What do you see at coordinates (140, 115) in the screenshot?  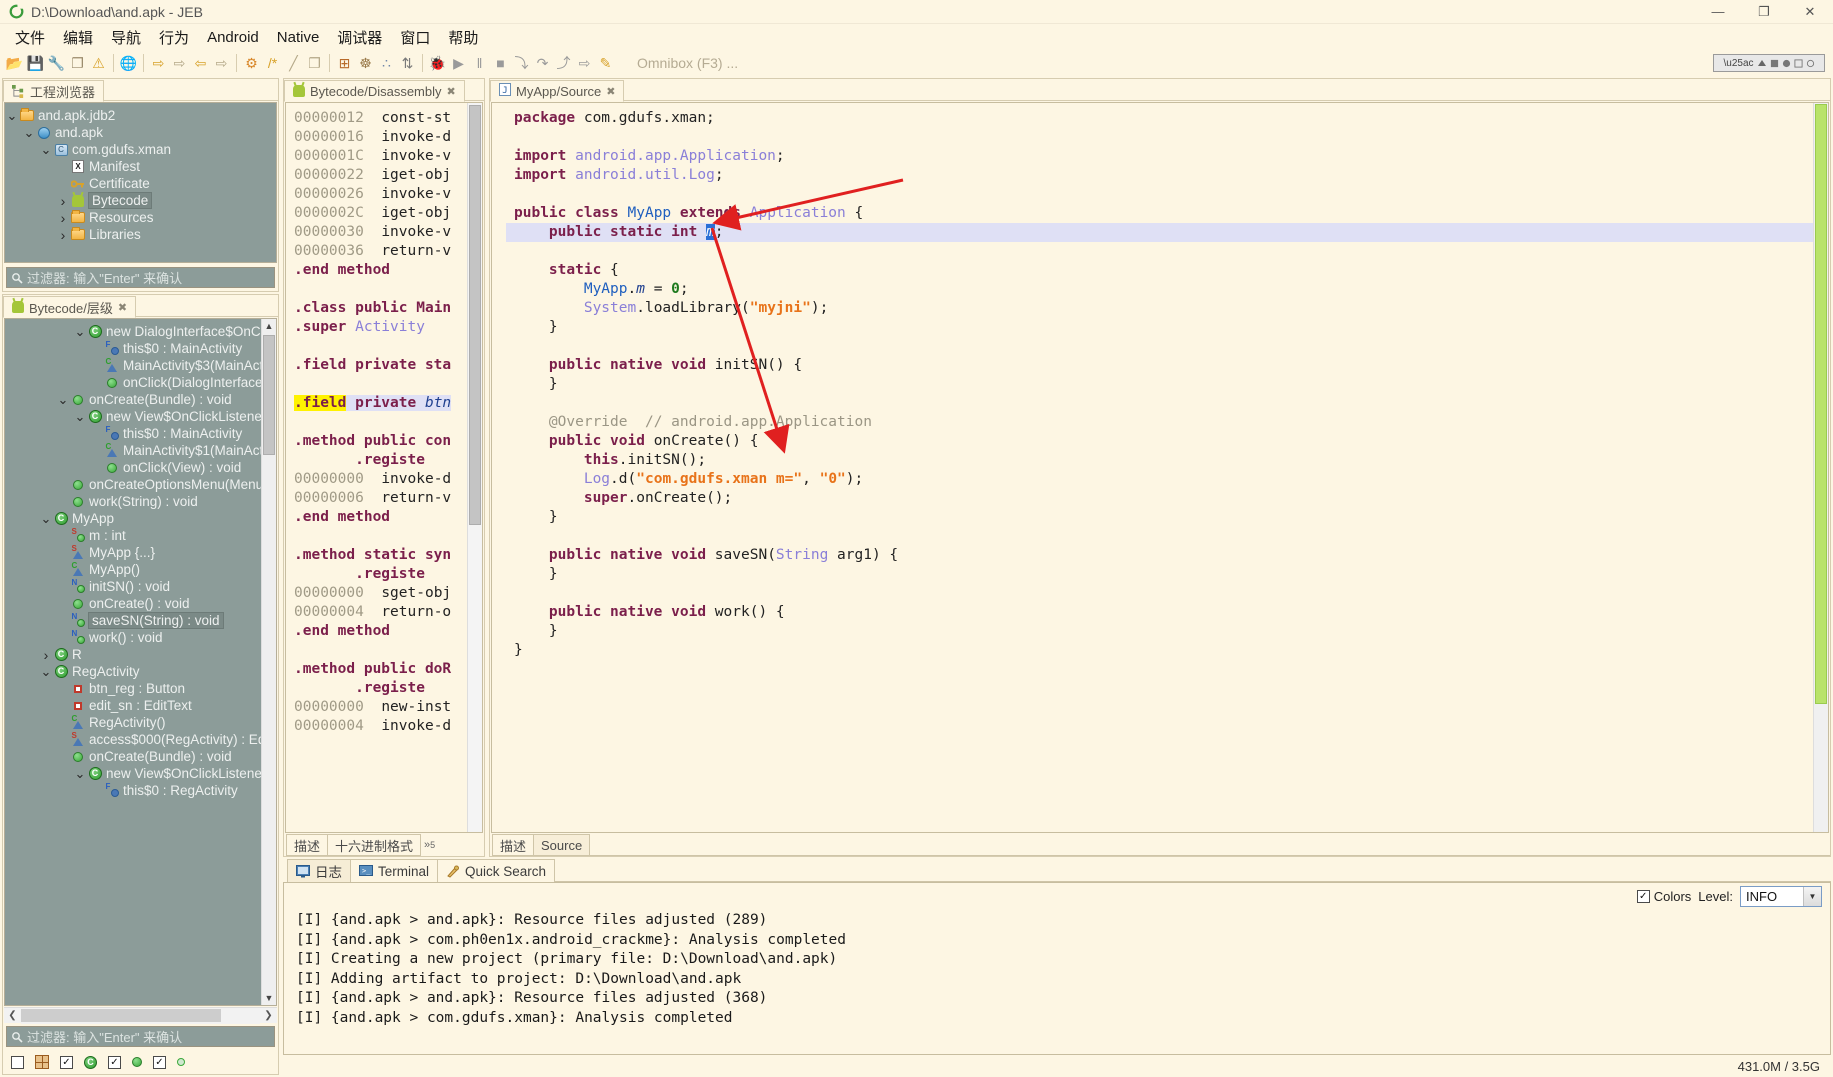 I see `tree-node: ⌄ and.apk.jdb2` at bounding box center [140, 115].